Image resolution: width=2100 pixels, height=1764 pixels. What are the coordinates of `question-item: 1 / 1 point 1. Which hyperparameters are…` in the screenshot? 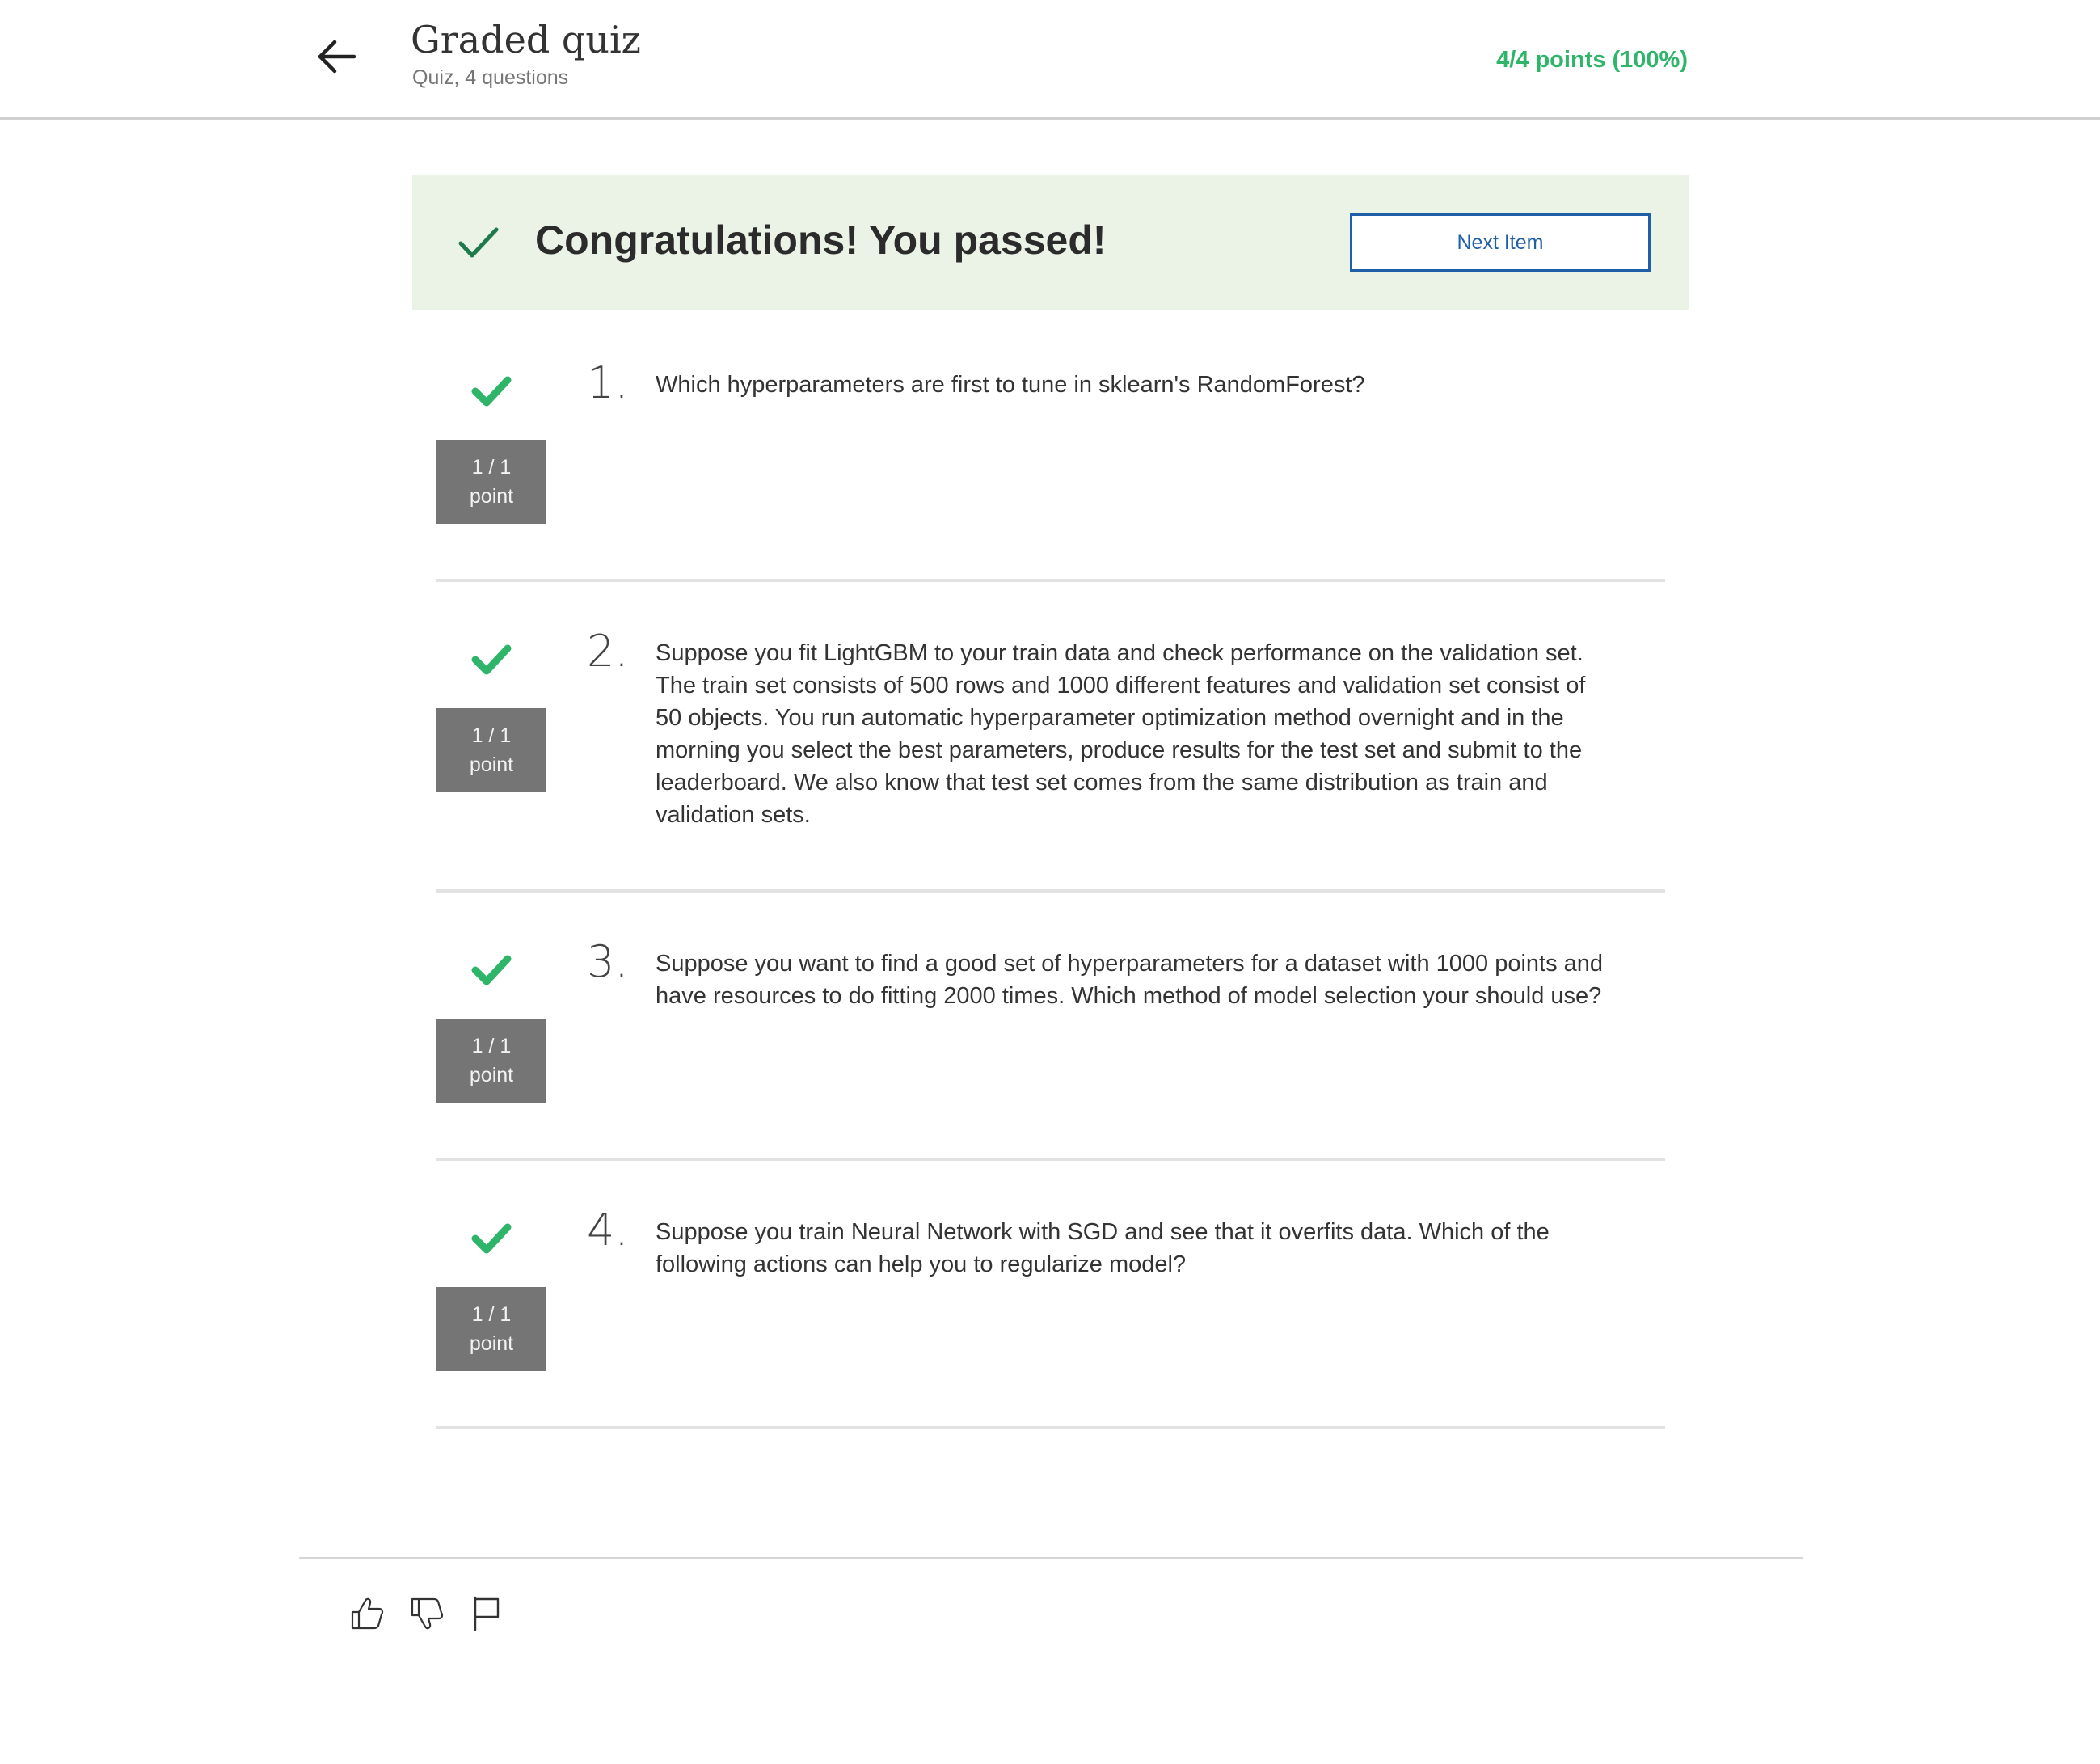 It's located at (1050, 469).